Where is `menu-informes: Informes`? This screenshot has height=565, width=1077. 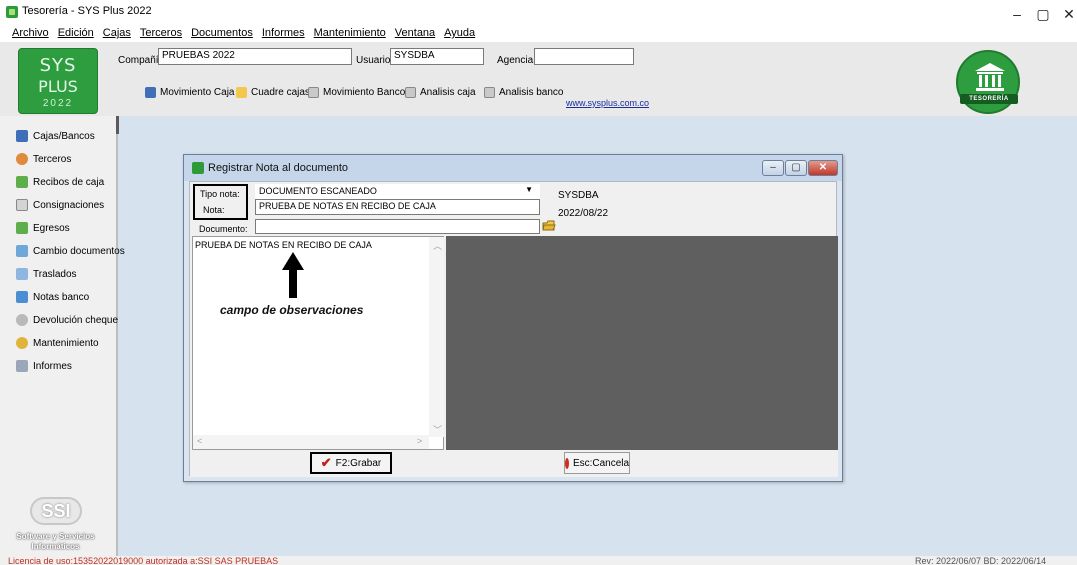 menu-informes: Informes is located at coordinates (283, 34).